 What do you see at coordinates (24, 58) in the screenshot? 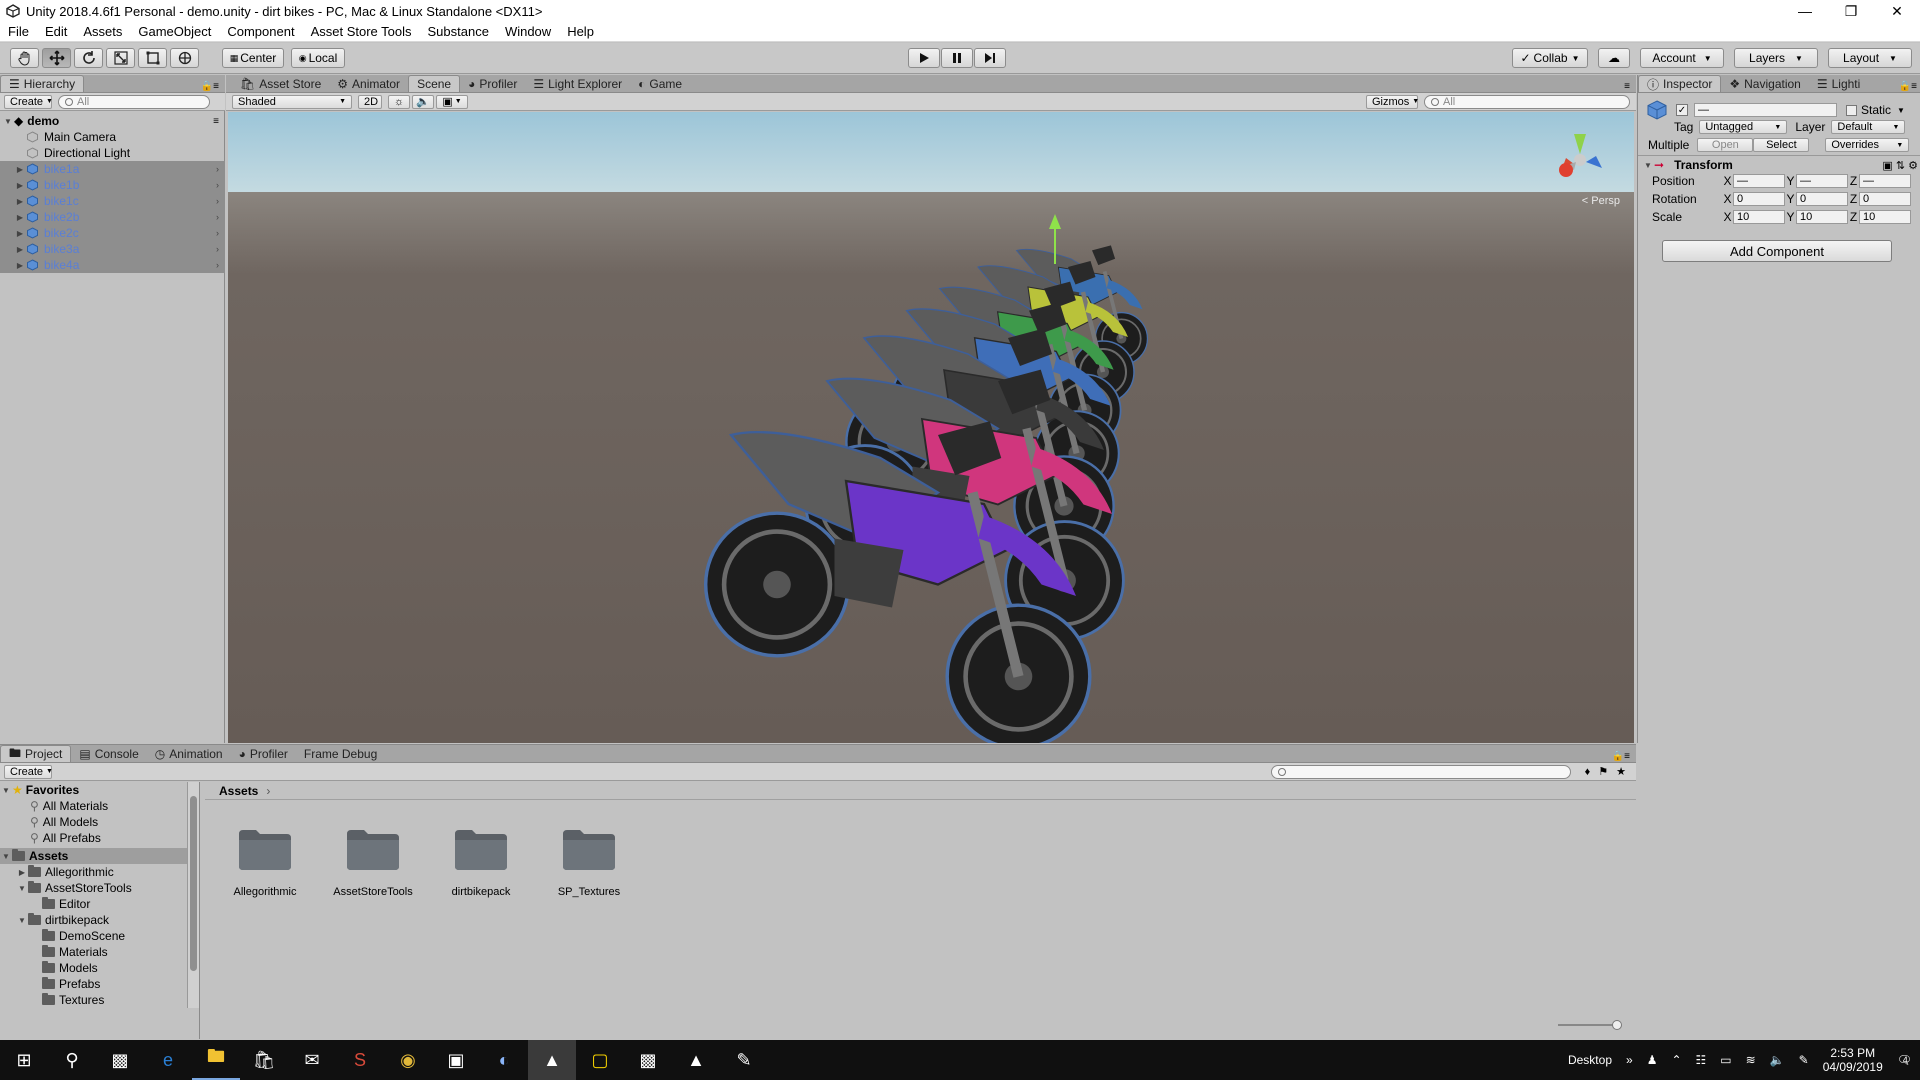
I see `hand-tool-button` at bounding box center [24, 58].